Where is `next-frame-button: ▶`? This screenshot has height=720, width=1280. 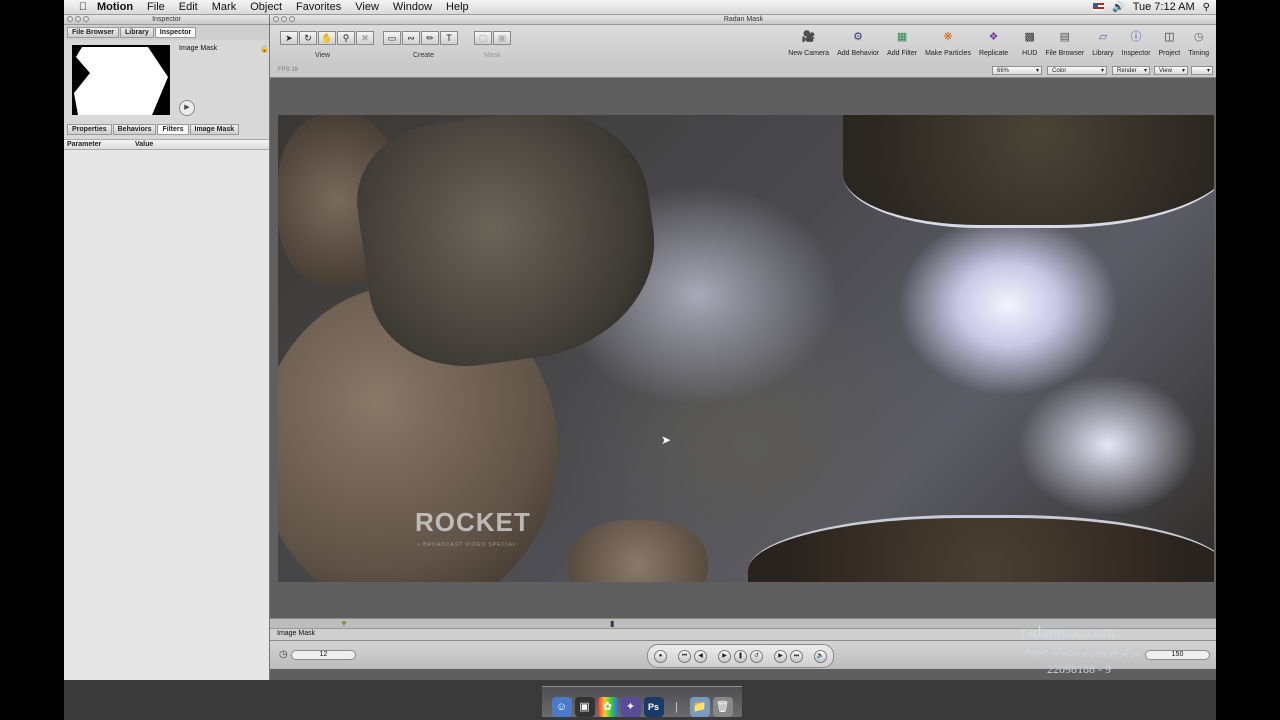
next-frame-button: ▶ is located at coordinates (780, 656).